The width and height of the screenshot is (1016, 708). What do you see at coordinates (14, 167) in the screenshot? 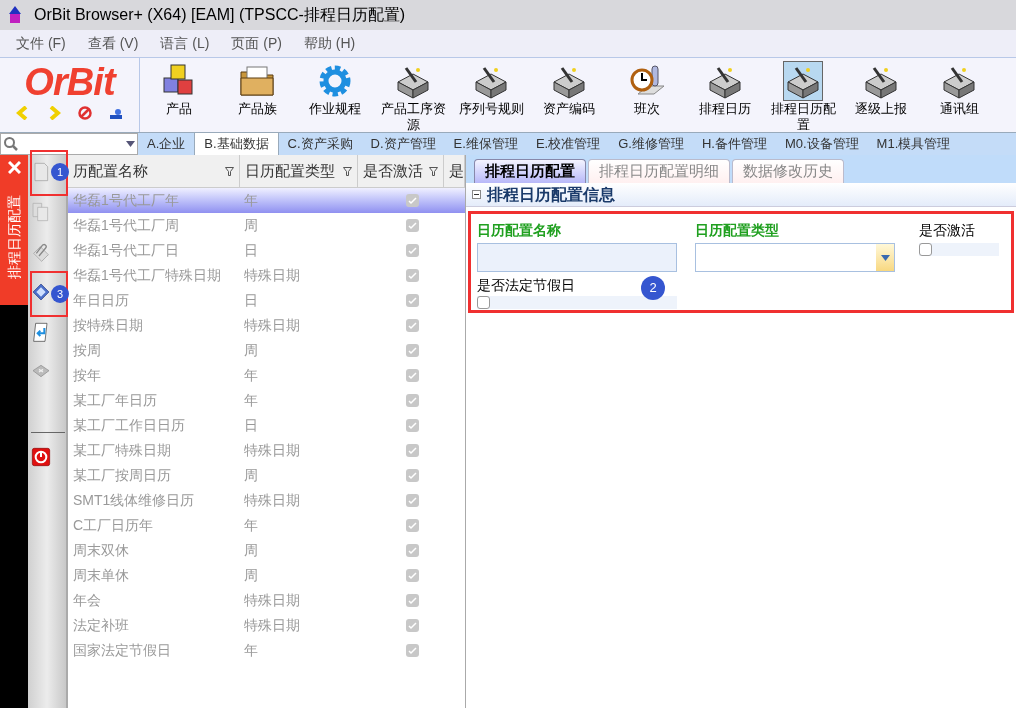
I see `close-icon` at bounding box center [14, 167].